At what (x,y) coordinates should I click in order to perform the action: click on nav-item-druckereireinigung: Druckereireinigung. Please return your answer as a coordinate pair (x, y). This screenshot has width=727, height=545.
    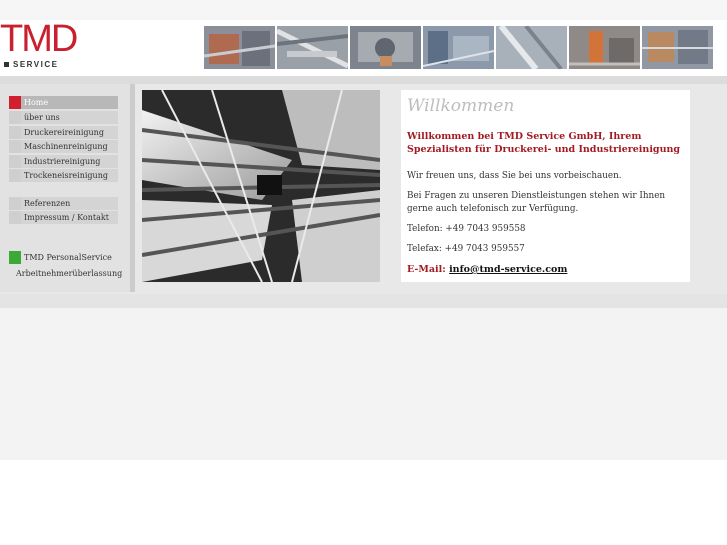
    Looking at the image, I should click on (63, 132).